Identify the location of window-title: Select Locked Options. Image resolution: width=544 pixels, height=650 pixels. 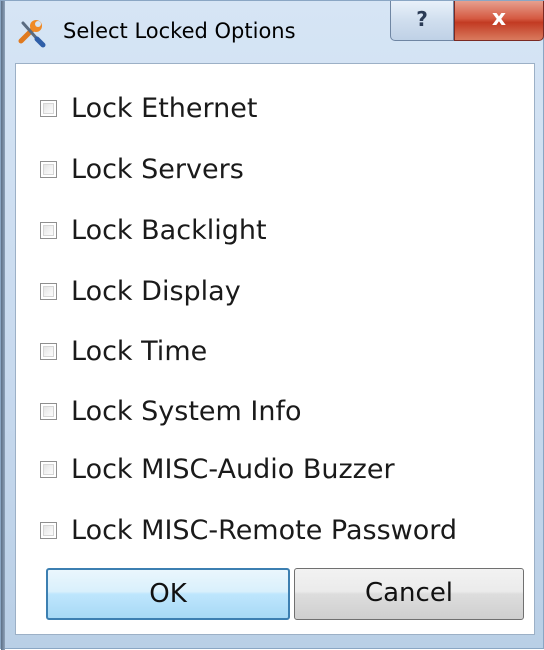
(179, 31).